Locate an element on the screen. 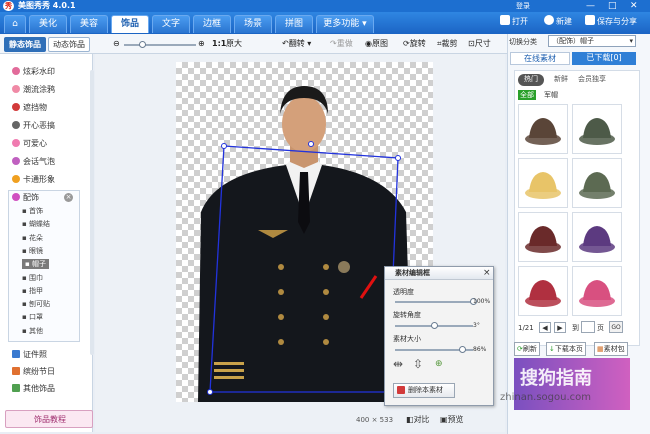 The width and height of the screenshot is (650, 434). filter-members: 会员独享 is located at coordinates (592, 80).